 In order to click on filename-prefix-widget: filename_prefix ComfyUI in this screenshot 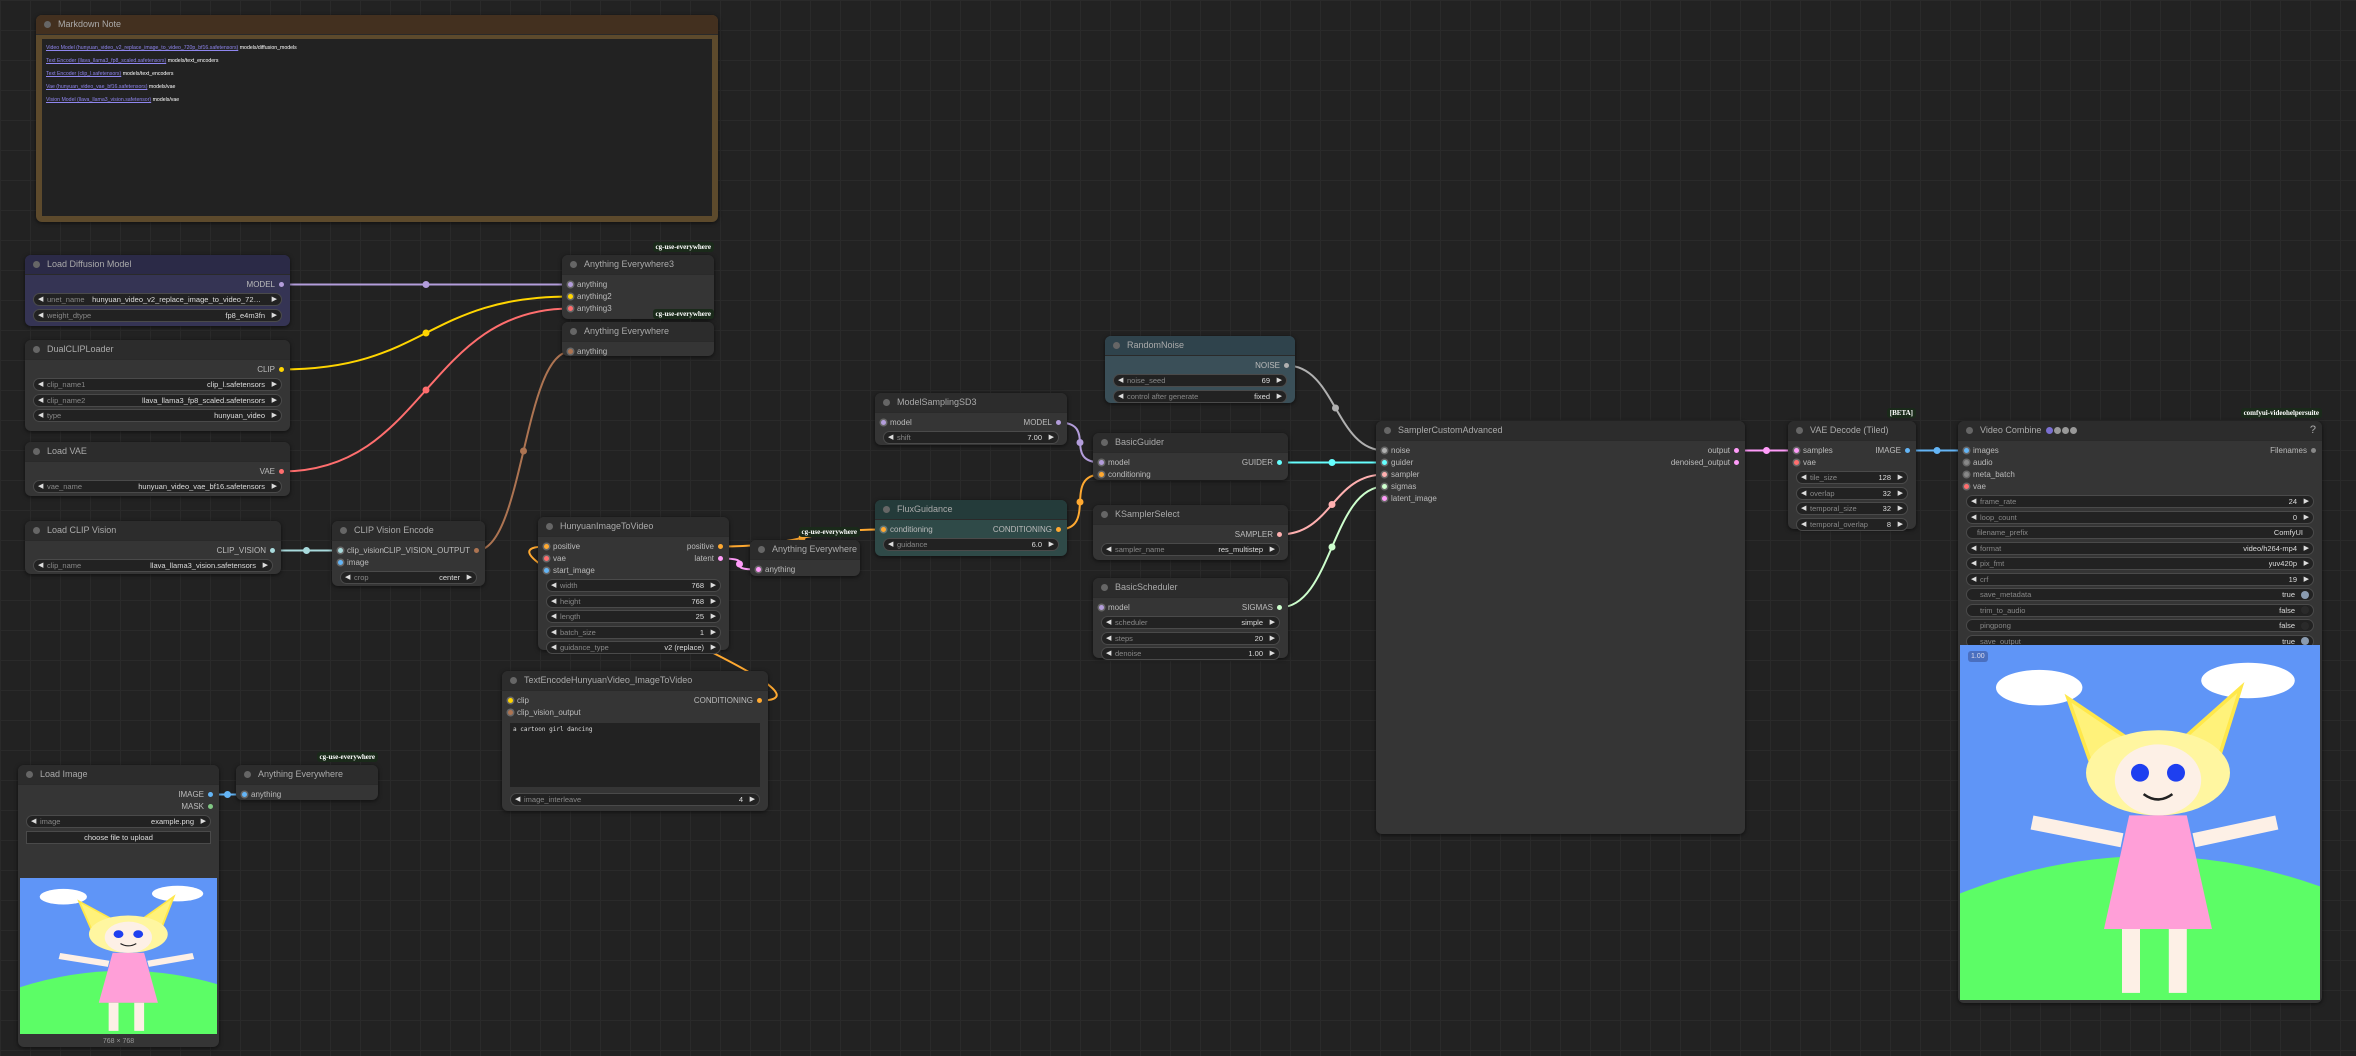, I will do `click(2140, 532)`.